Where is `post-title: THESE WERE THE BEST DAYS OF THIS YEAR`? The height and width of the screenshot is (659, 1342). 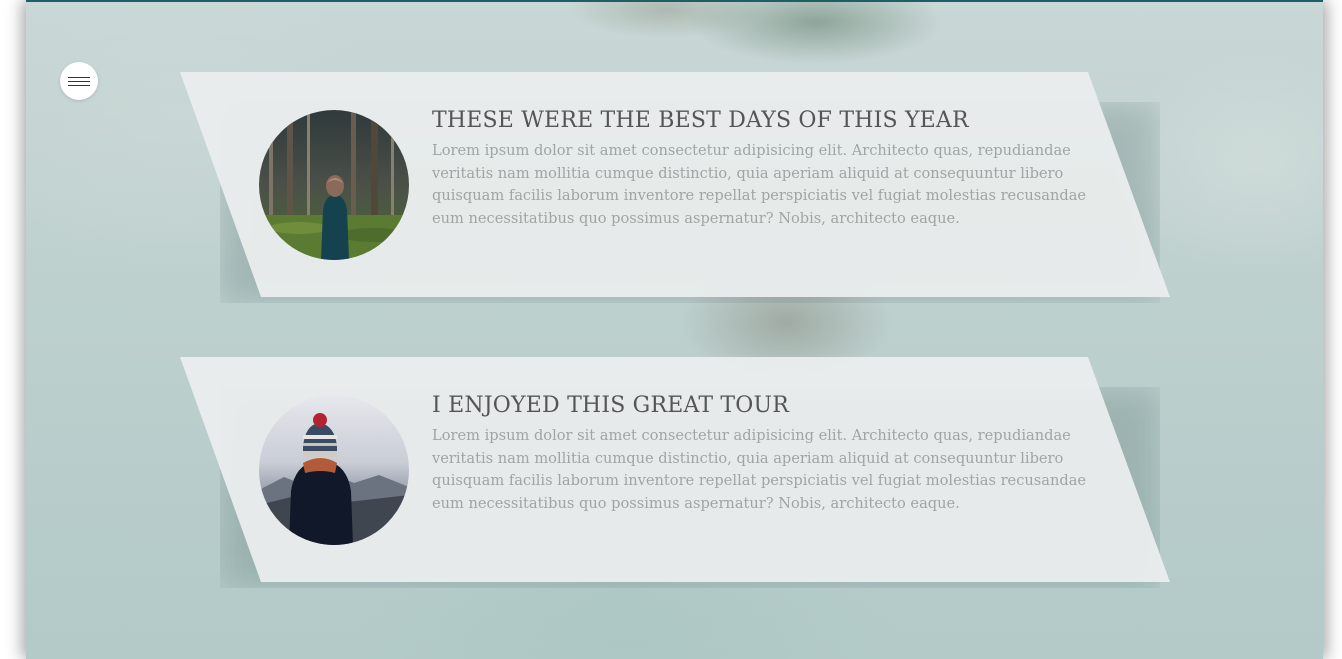 post-title: THESE WERE THE BEST DAYS OF THIS YEAR is located at coordinates (700, 120).